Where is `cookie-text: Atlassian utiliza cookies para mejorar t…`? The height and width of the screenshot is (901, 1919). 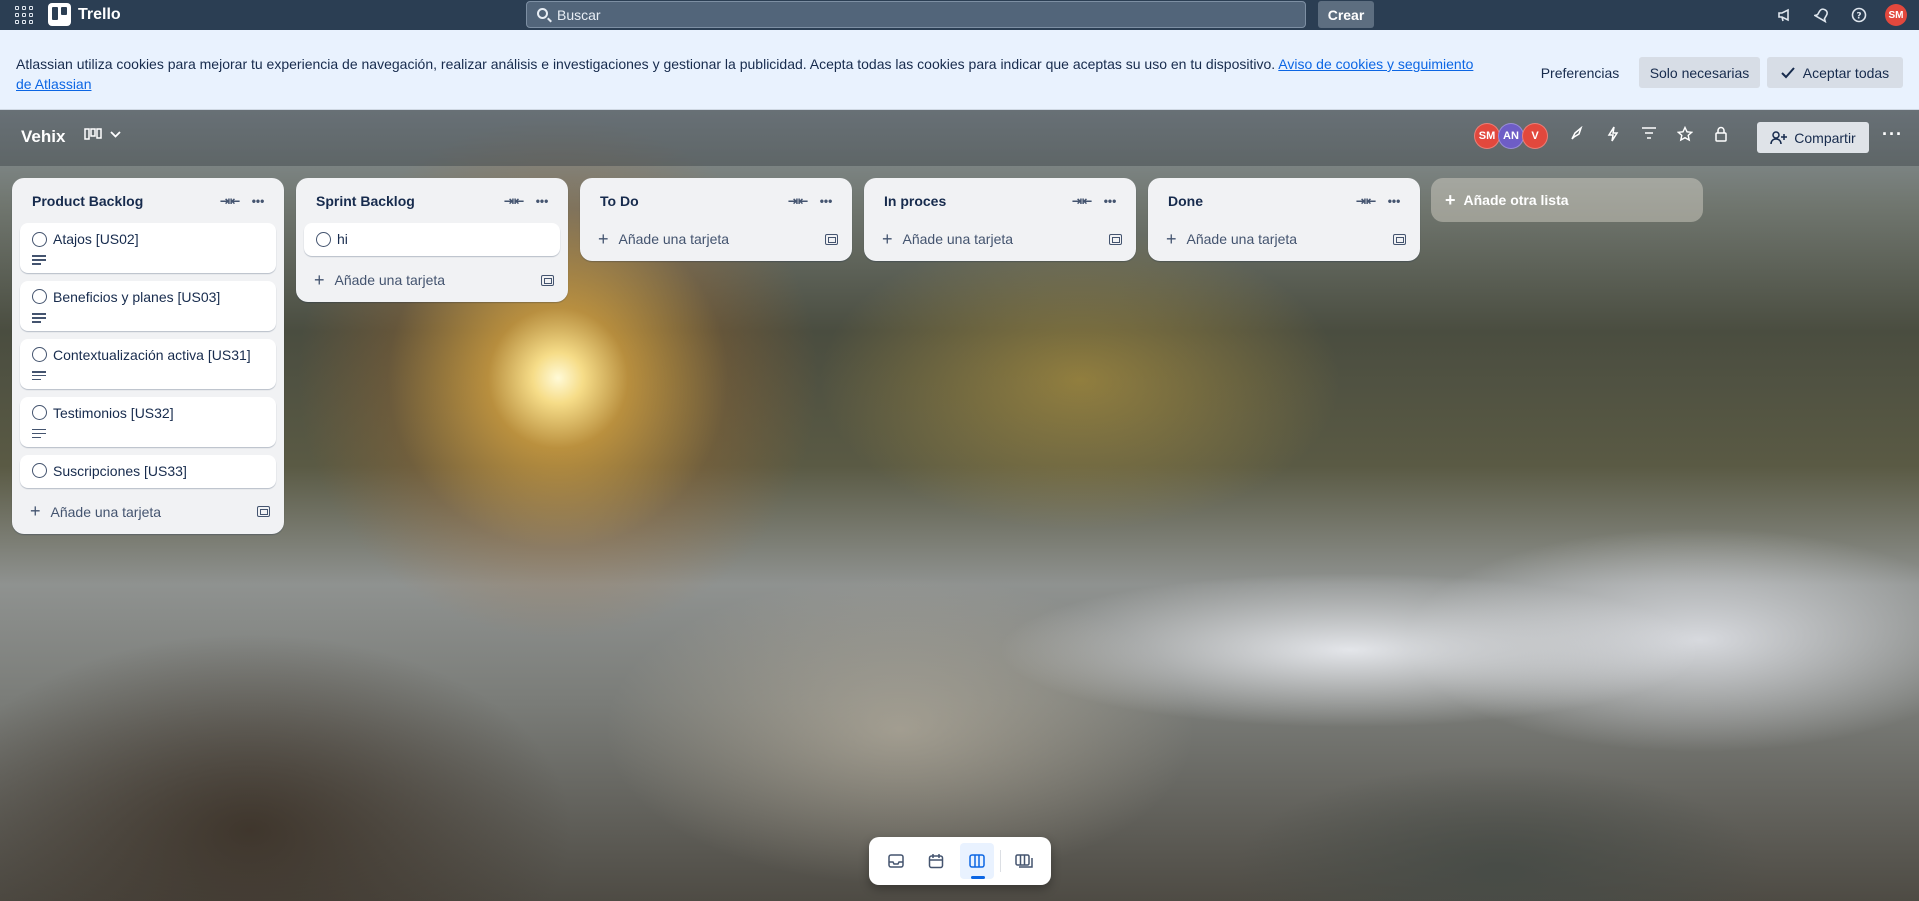
cookie-text: Atlassian utiliza cookies para mejorar t… is located at coordinates (646, 64).